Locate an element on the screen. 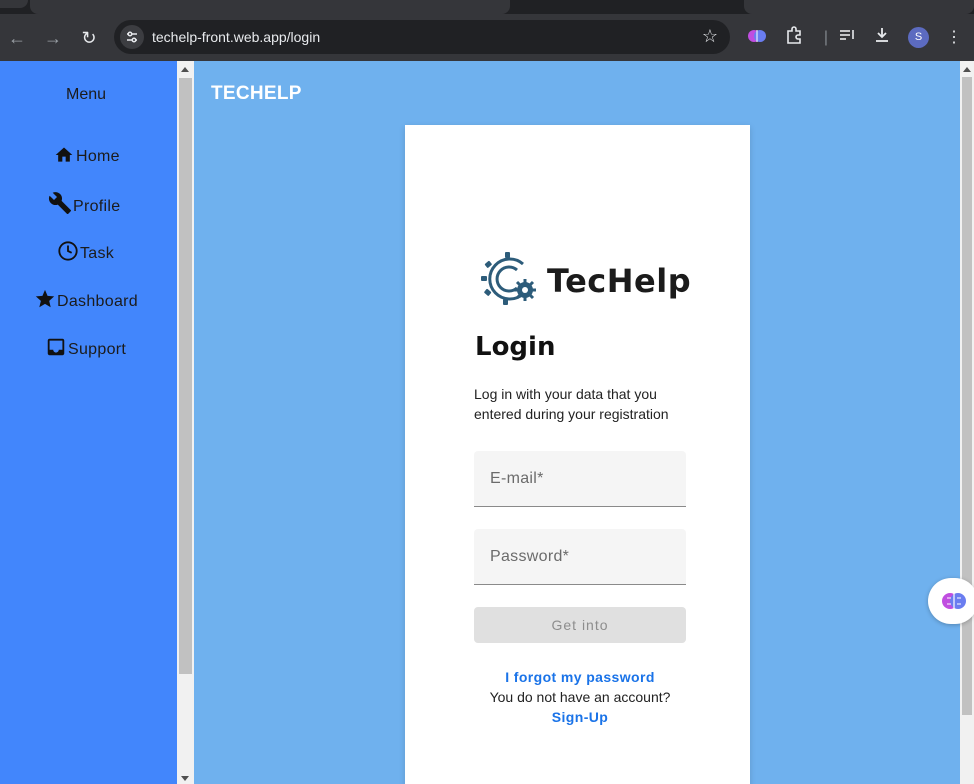  logo-wordmark: TecHelp is located at coordinates (619, 281).